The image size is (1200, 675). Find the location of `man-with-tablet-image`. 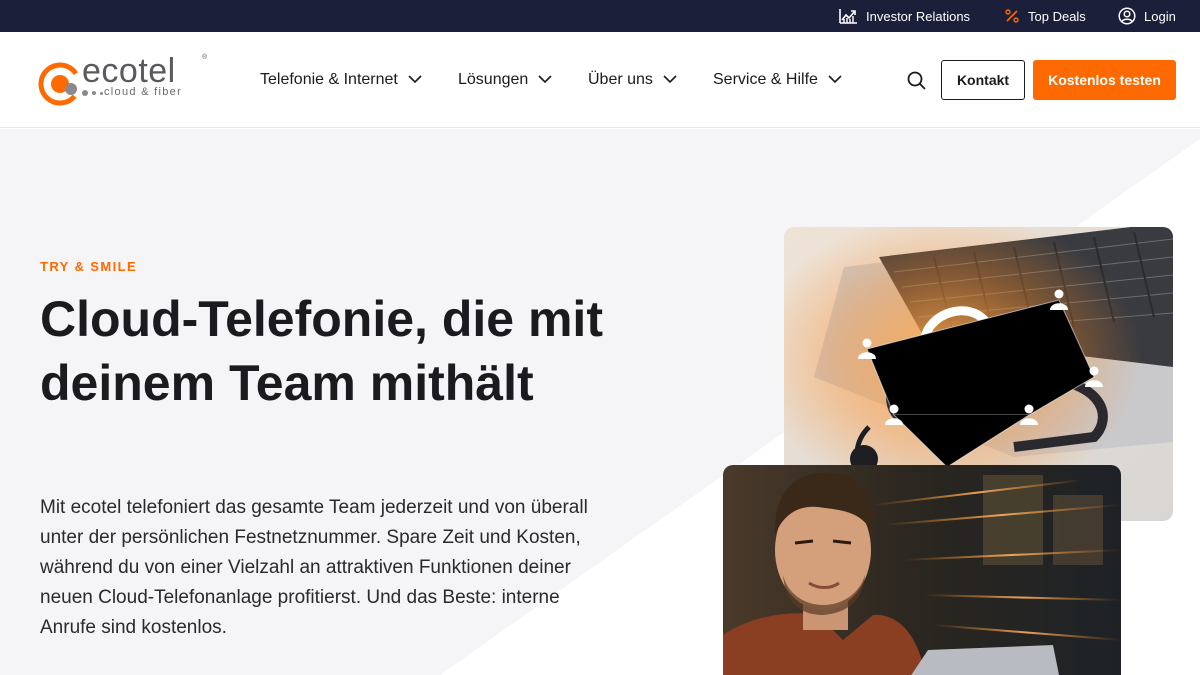

man-with-tablet-image is located at coordinates (922, 570).